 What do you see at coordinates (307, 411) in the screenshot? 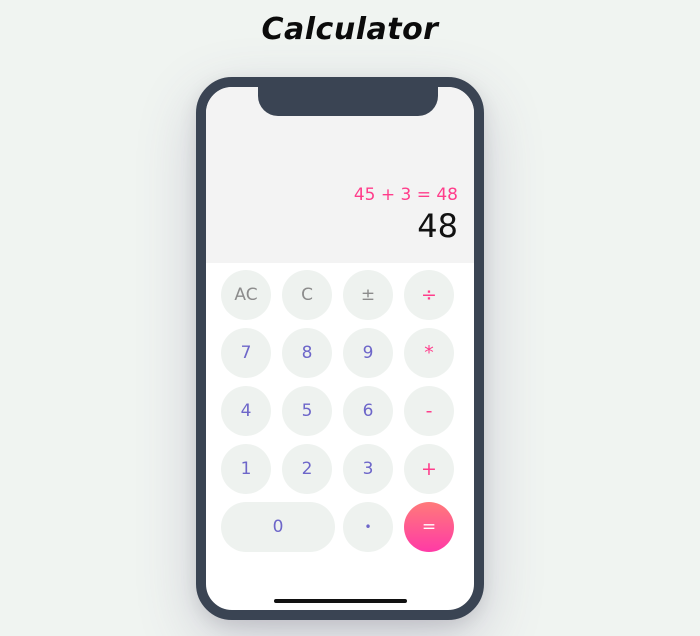
I see `digit-5-button: 5` at bounding box center [307, 411].